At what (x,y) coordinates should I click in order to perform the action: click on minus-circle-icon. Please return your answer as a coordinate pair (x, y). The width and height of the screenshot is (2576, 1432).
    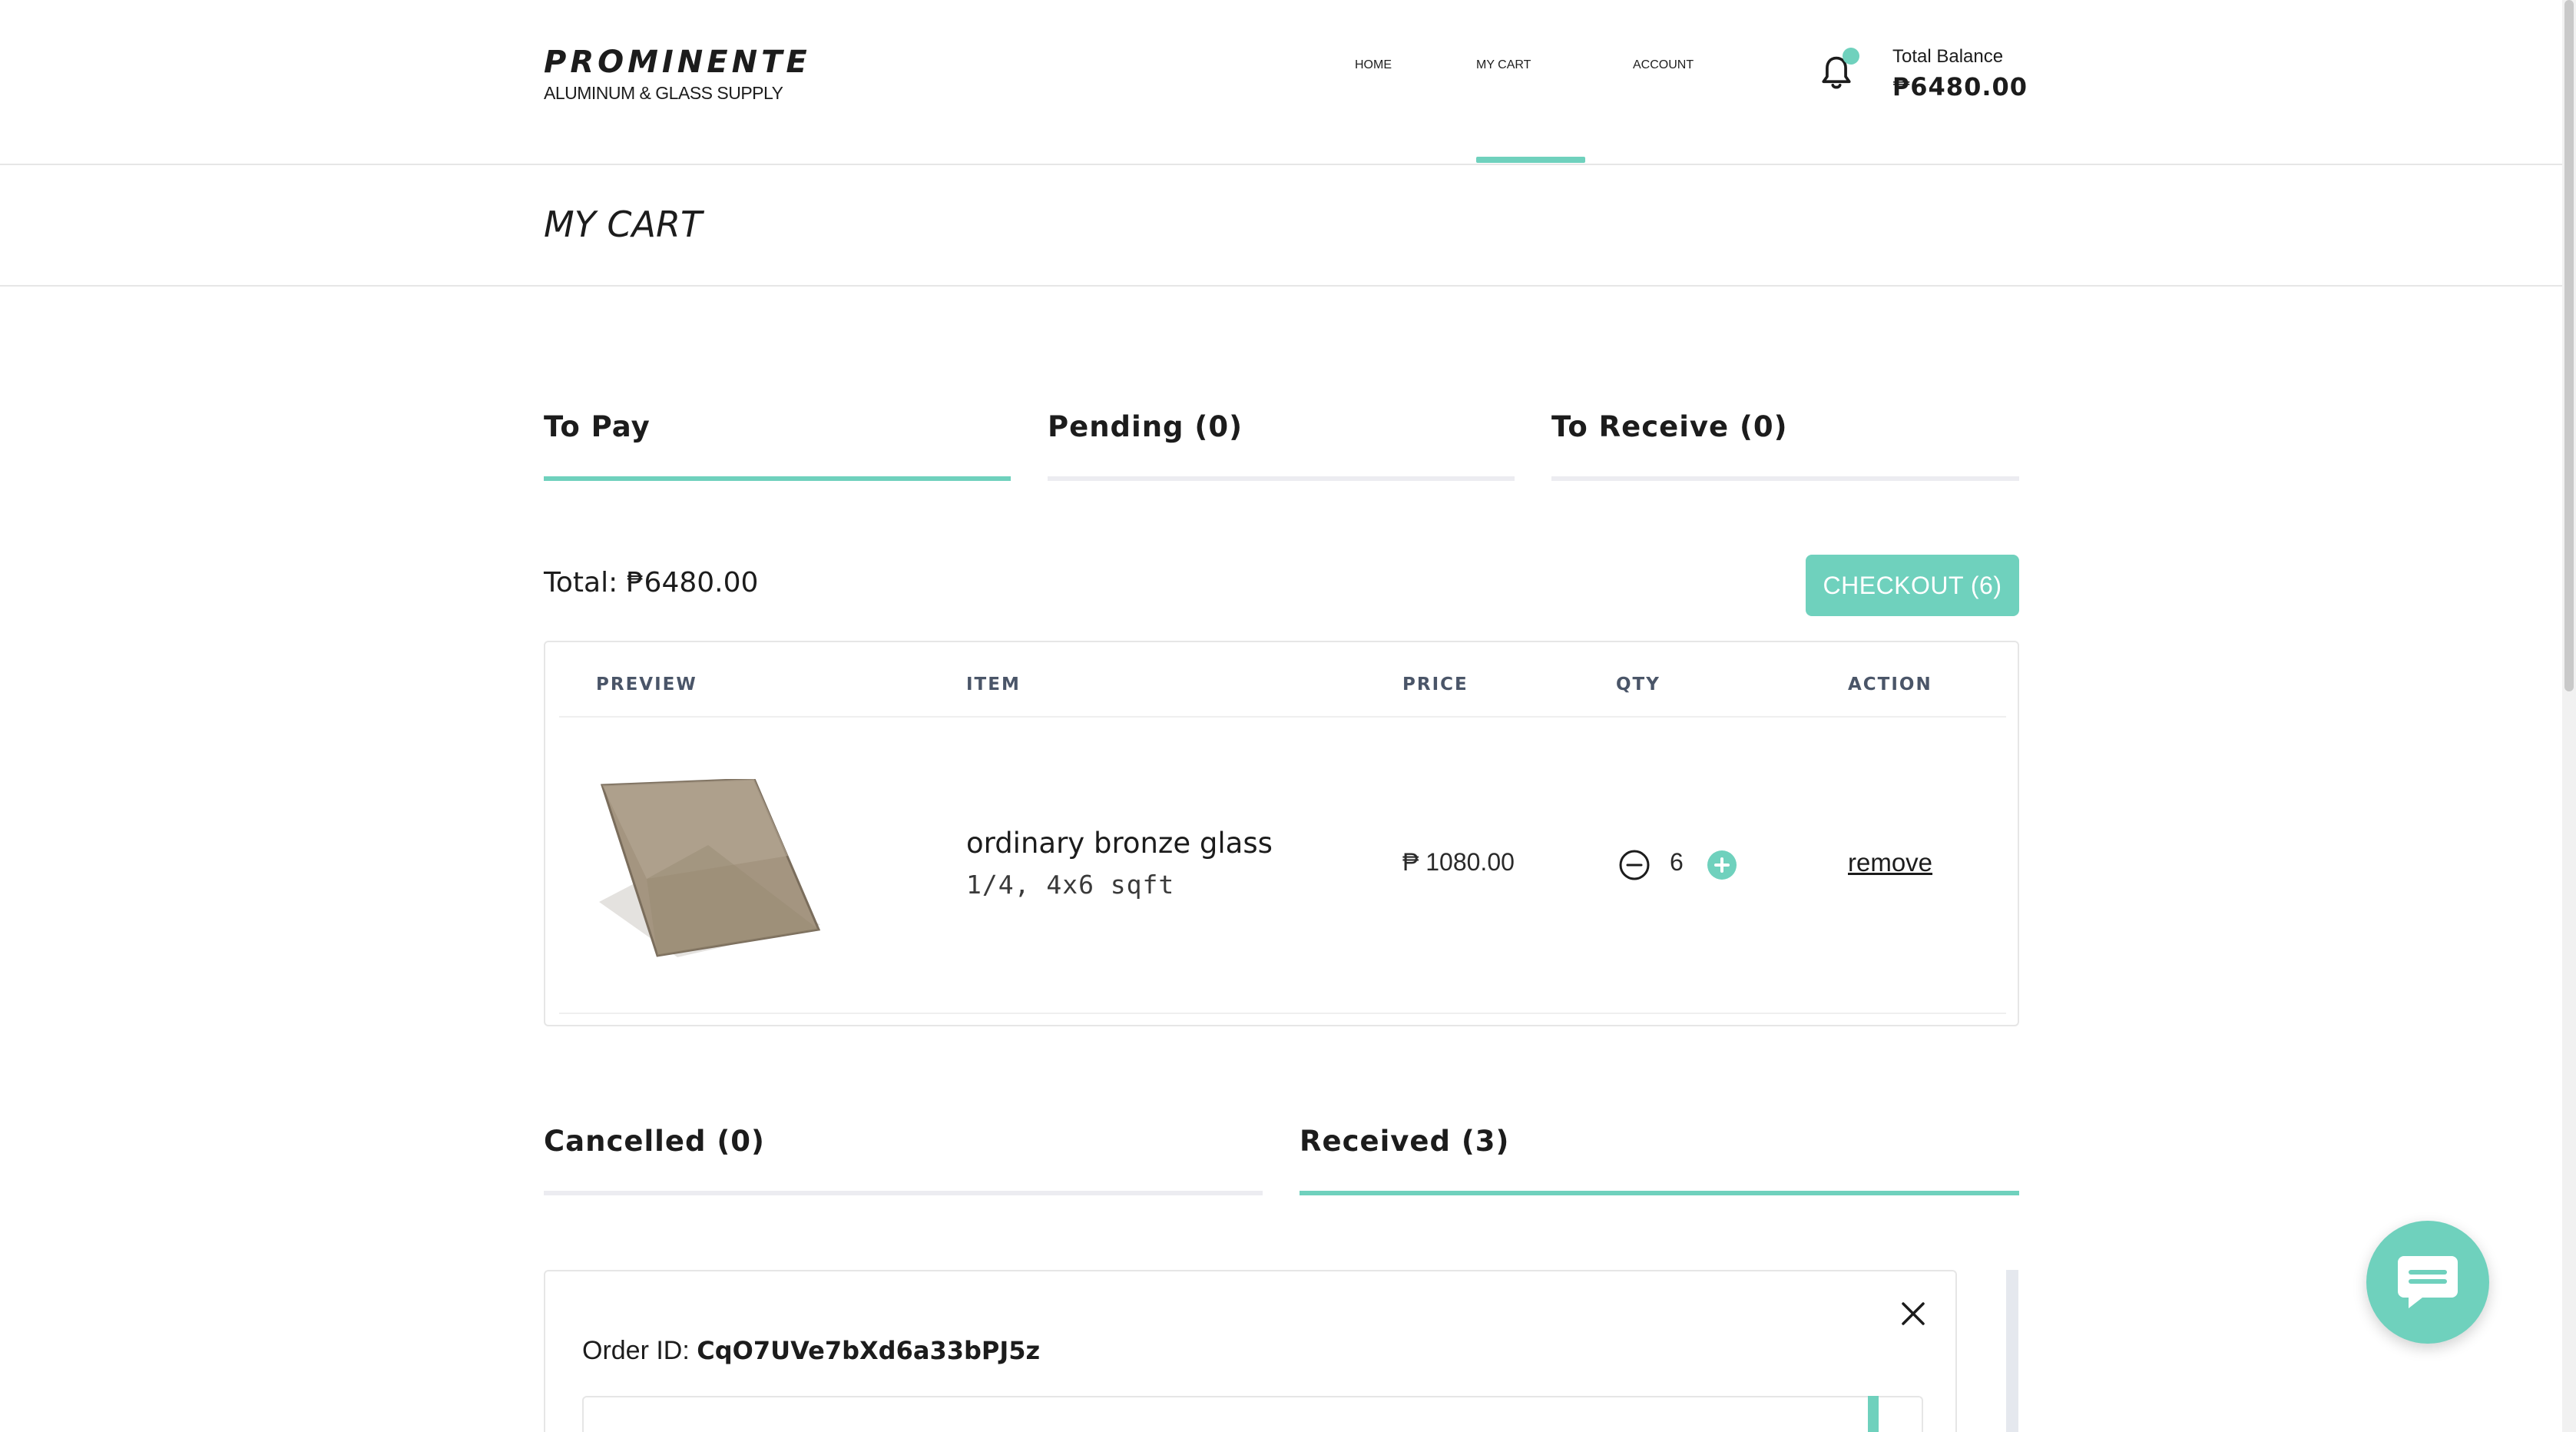
    Looking at the image, I should click on (1634, 865).